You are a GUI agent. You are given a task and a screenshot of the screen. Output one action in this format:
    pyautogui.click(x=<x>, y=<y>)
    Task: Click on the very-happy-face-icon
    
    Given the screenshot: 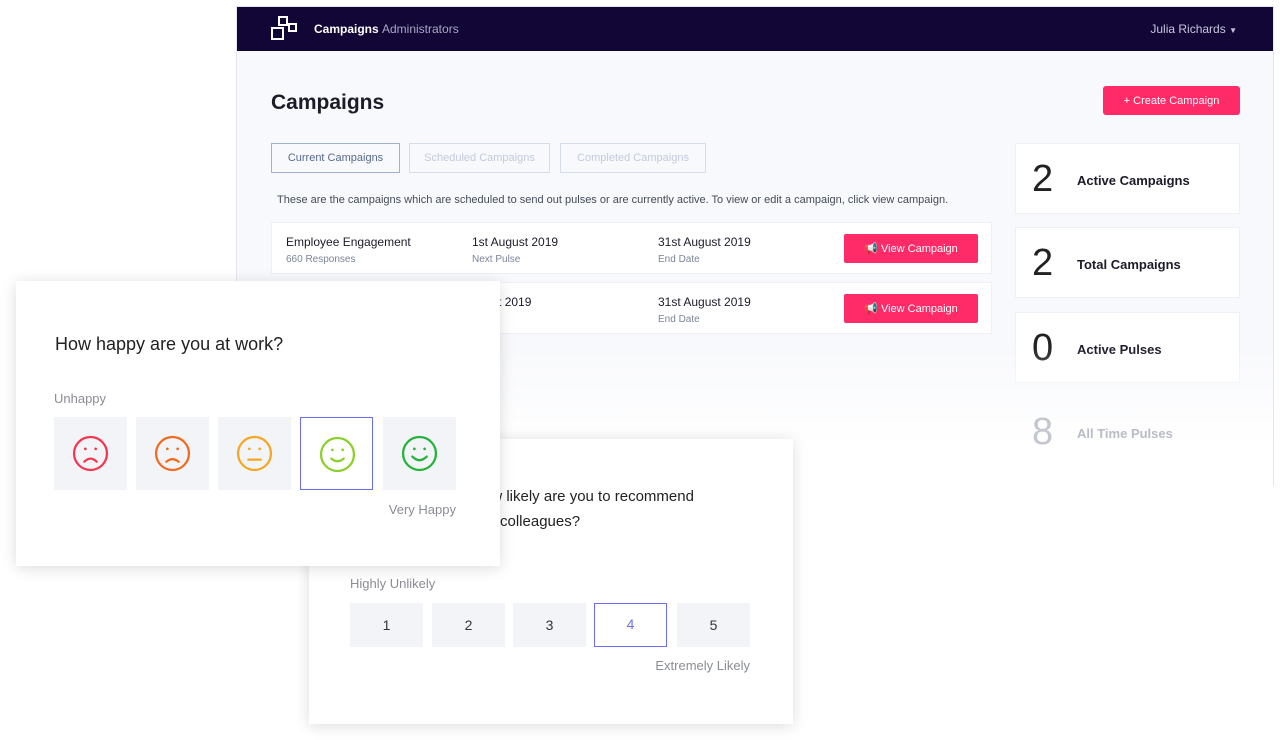 What is the action you would take?
    pyautogui.click(x=419, y=453)
    